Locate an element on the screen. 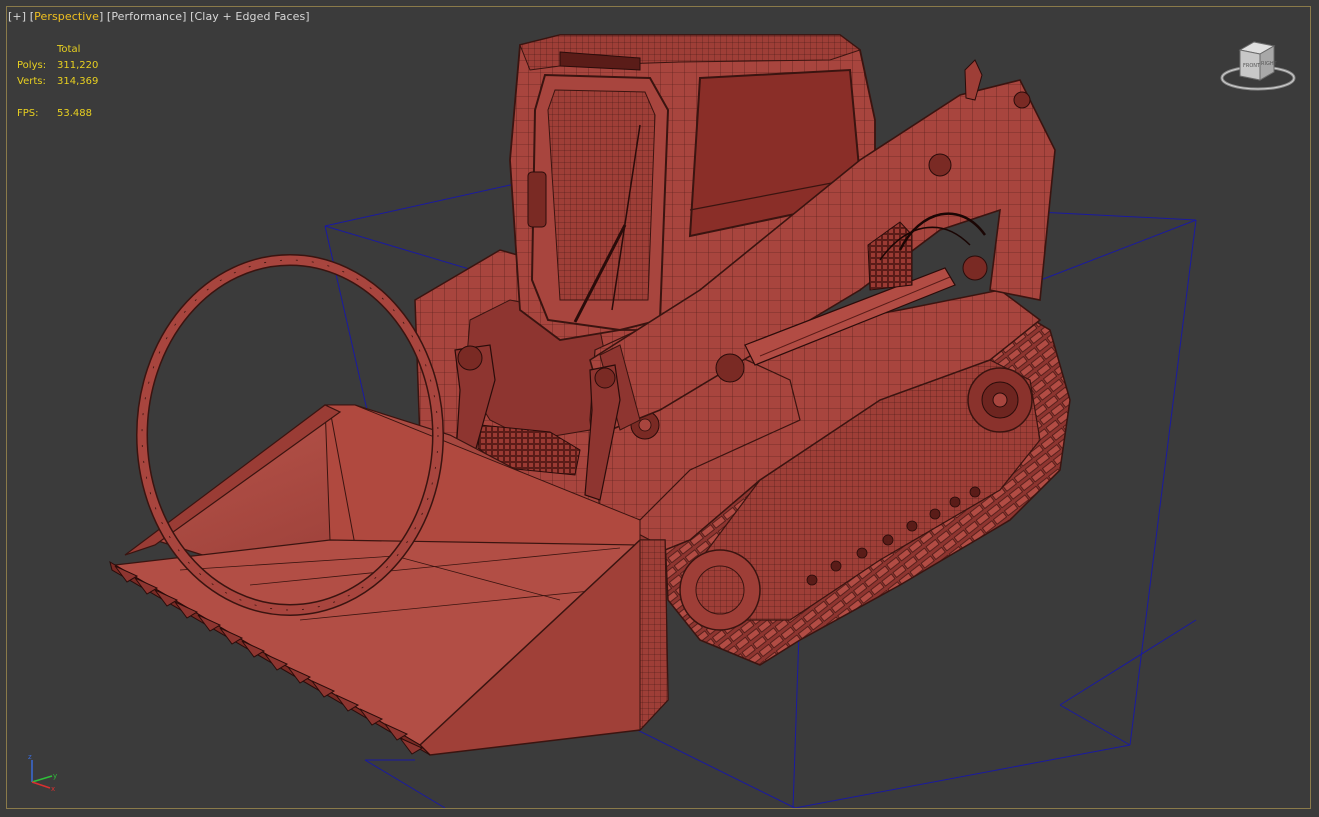 Image resolution: width=1319 pixels, height=817 pixels. viewport-shading-menu: Clay + Edged Faces is located at coordinates (250, 16).